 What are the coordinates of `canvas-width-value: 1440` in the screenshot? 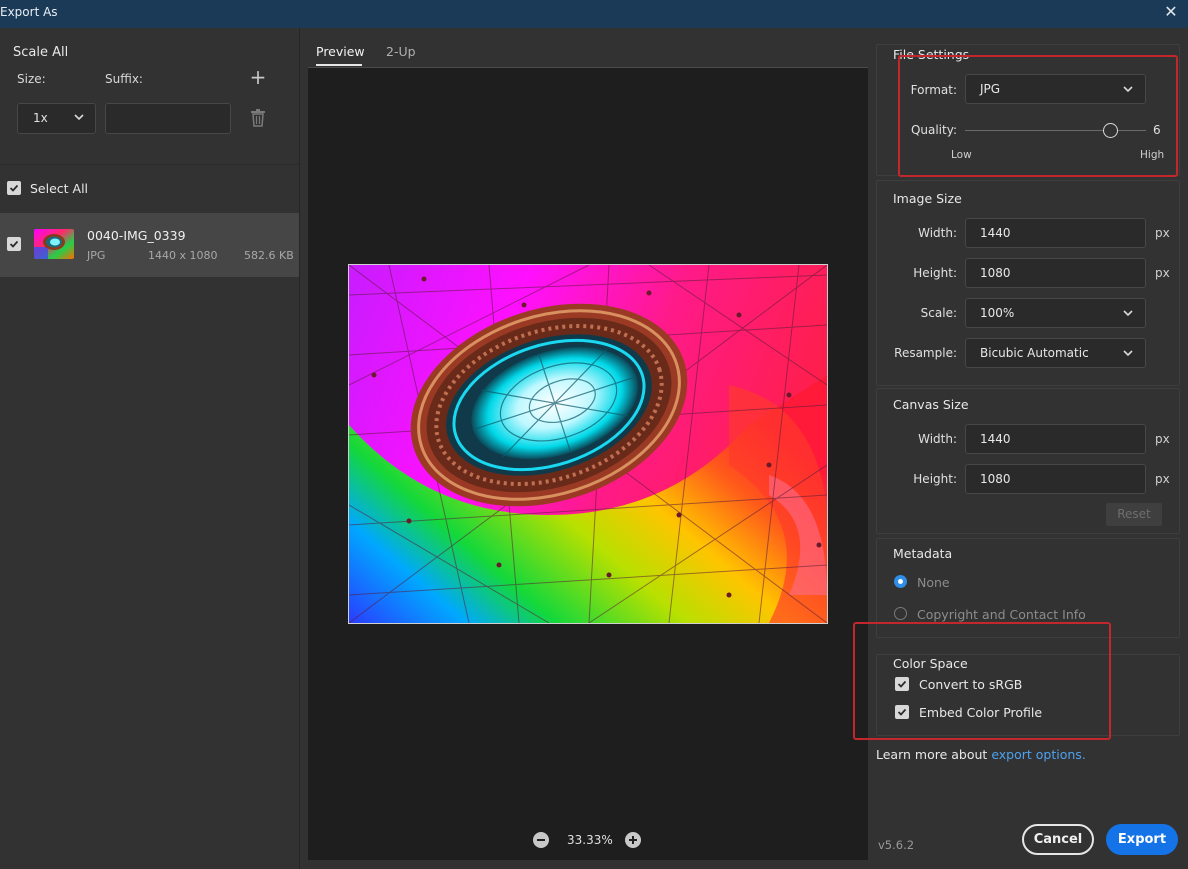 It's located at (995, 439).